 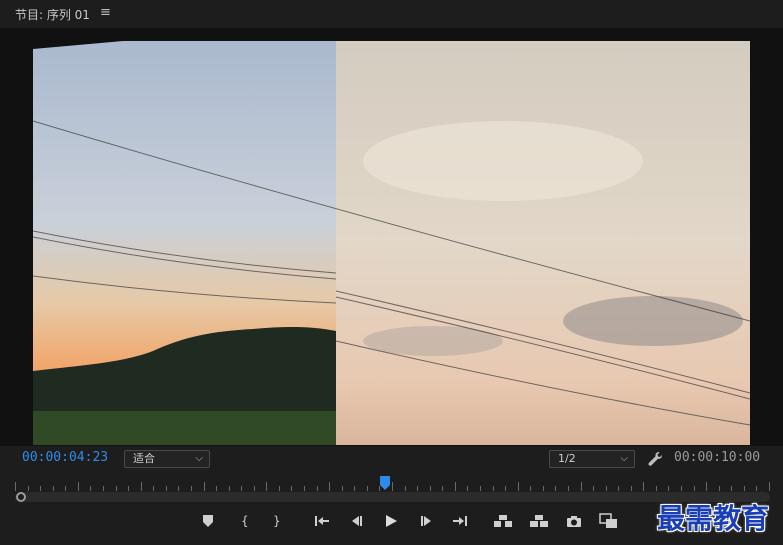 What do you see at coordinates (567, 458) in the screenshot?
I see `playback-resolution-value: 1/2` at bounding box center [567, 458].